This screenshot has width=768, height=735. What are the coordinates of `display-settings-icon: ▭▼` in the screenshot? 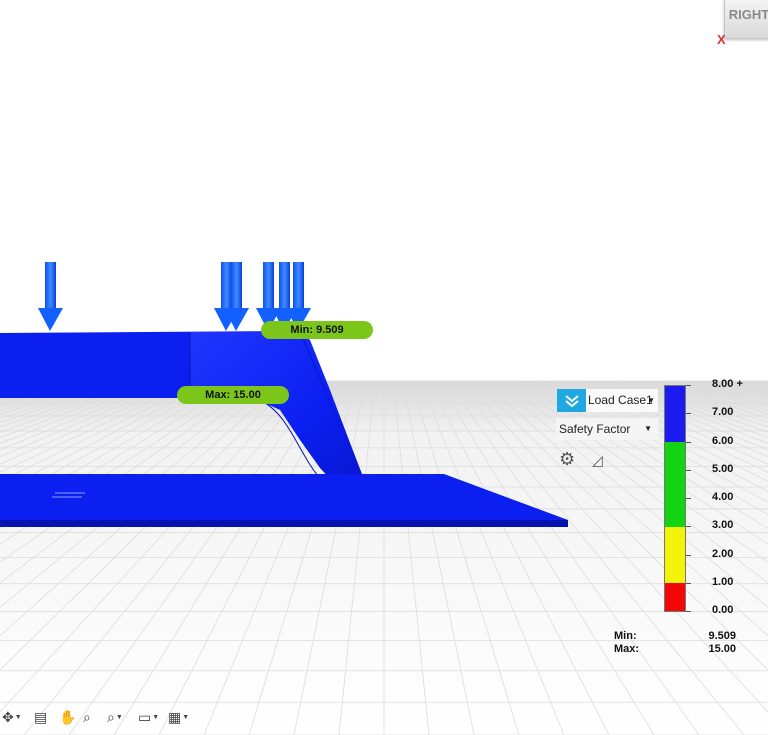 It's located at (148, 717).